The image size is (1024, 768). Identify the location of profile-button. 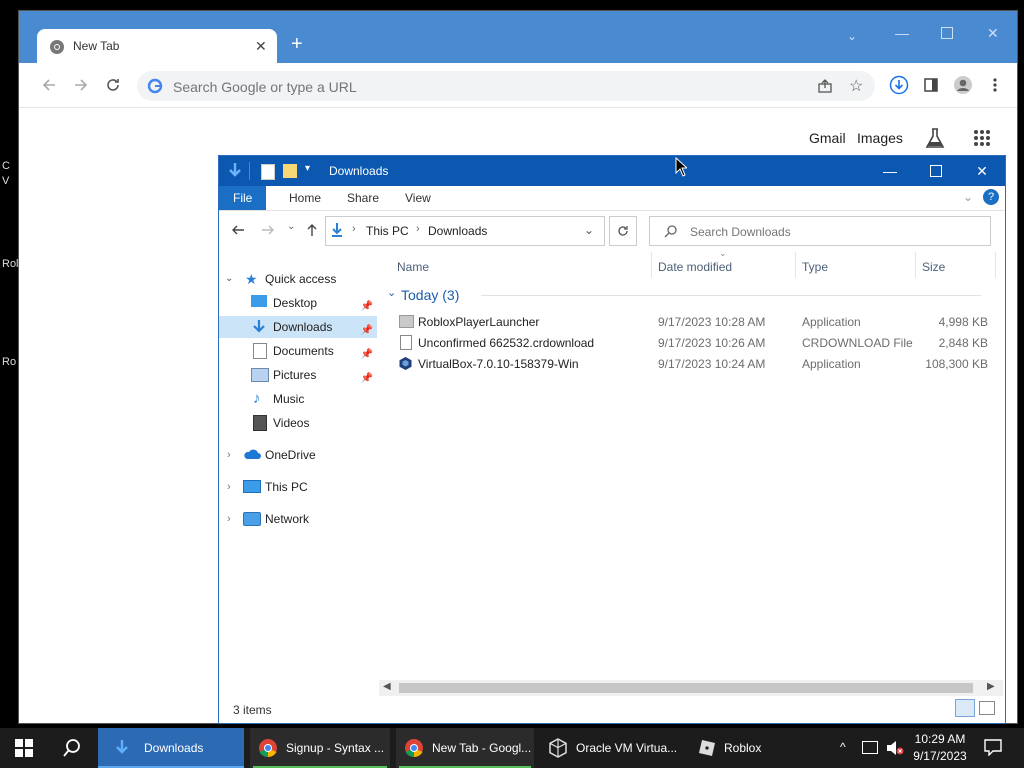
(963, 85).